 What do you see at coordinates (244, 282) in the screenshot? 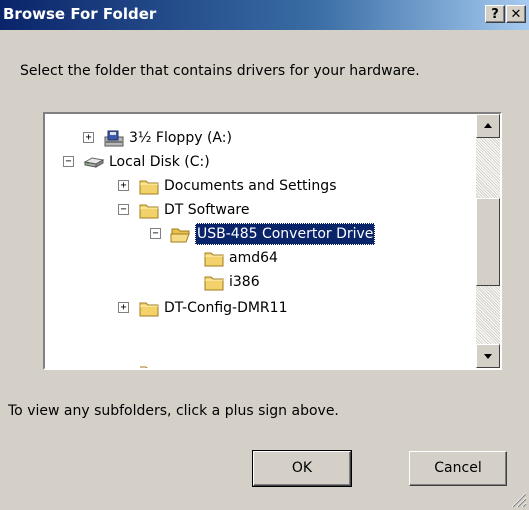
I see `tree-node-label: i386` at bounding box center [244, 282].